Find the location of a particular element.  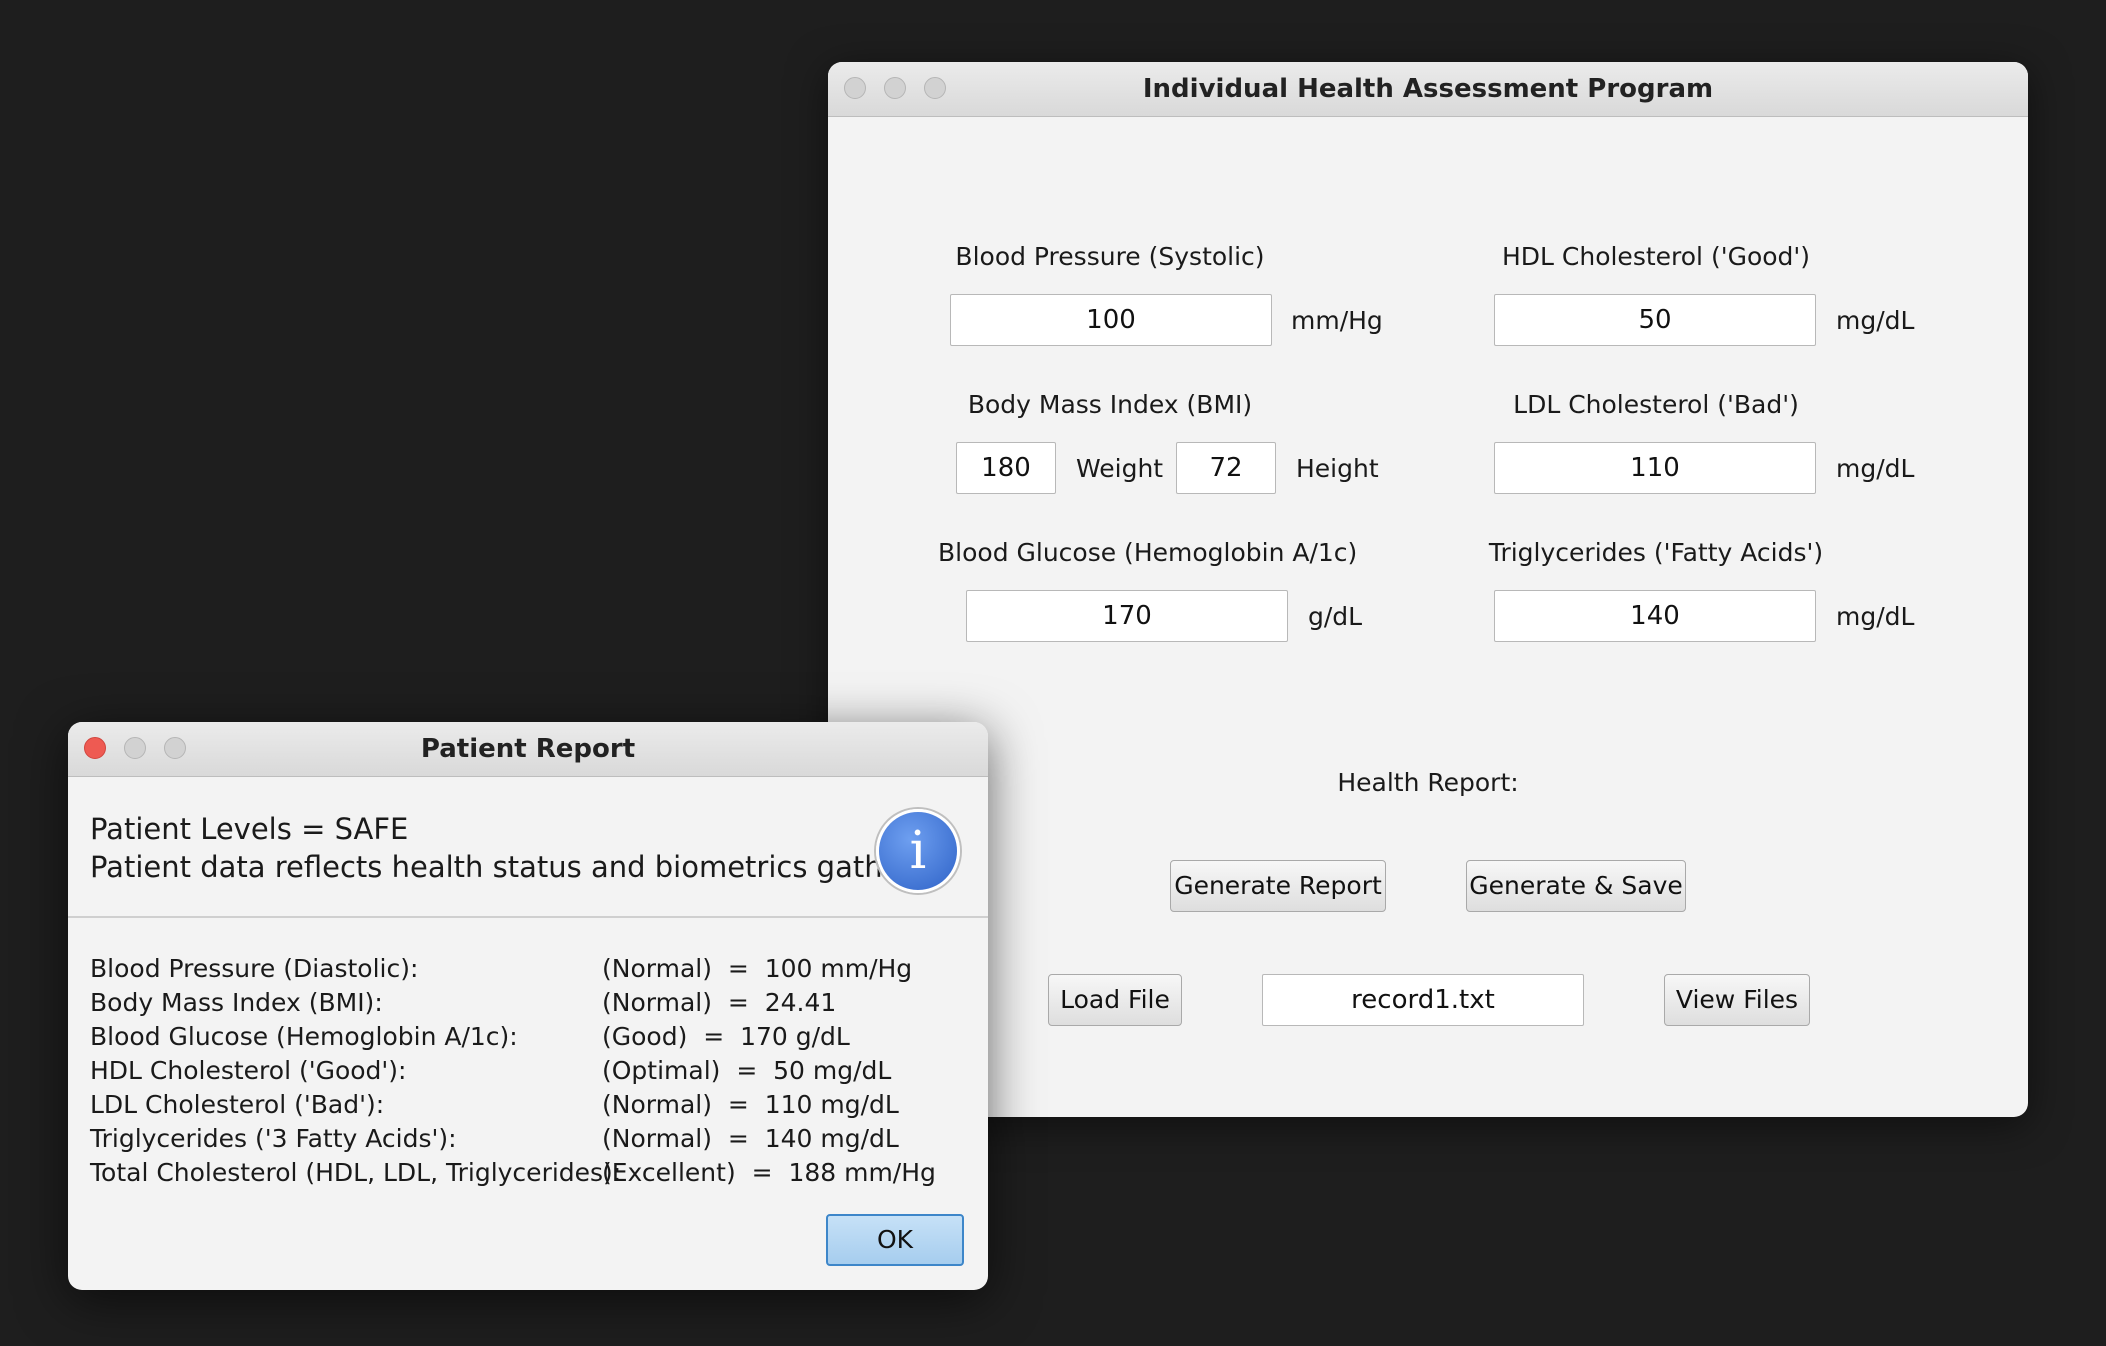

window-title: Individual Health Assessment Program is located at coordinates (1428, 89).